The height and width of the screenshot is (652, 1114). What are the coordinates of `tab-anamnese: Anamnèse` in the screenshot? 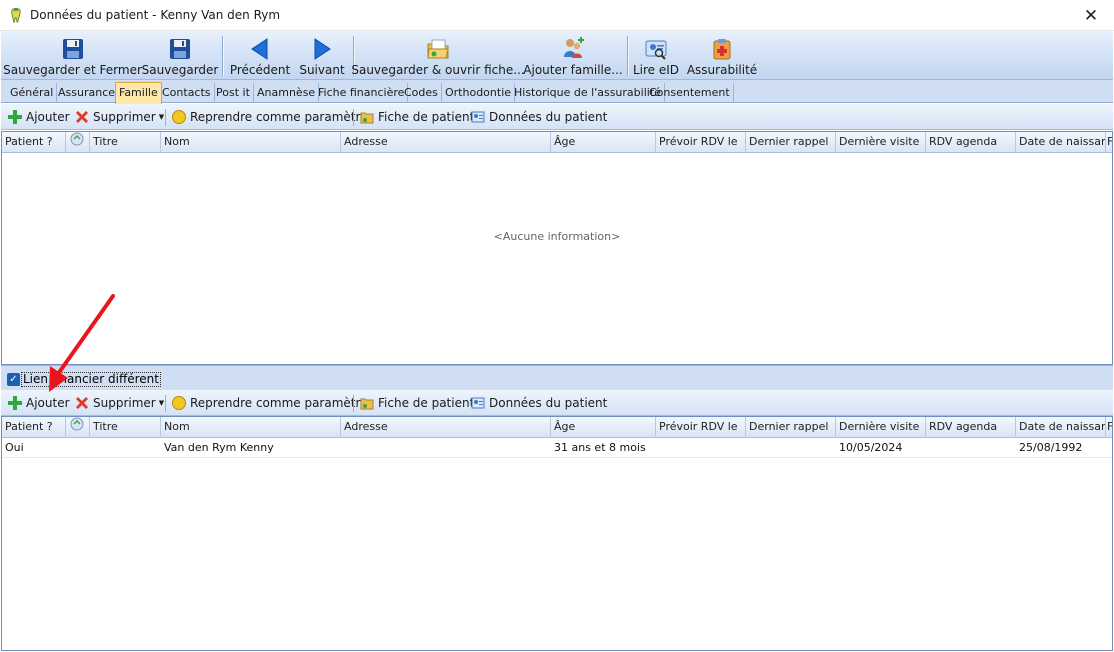 It's located at (287, 93).